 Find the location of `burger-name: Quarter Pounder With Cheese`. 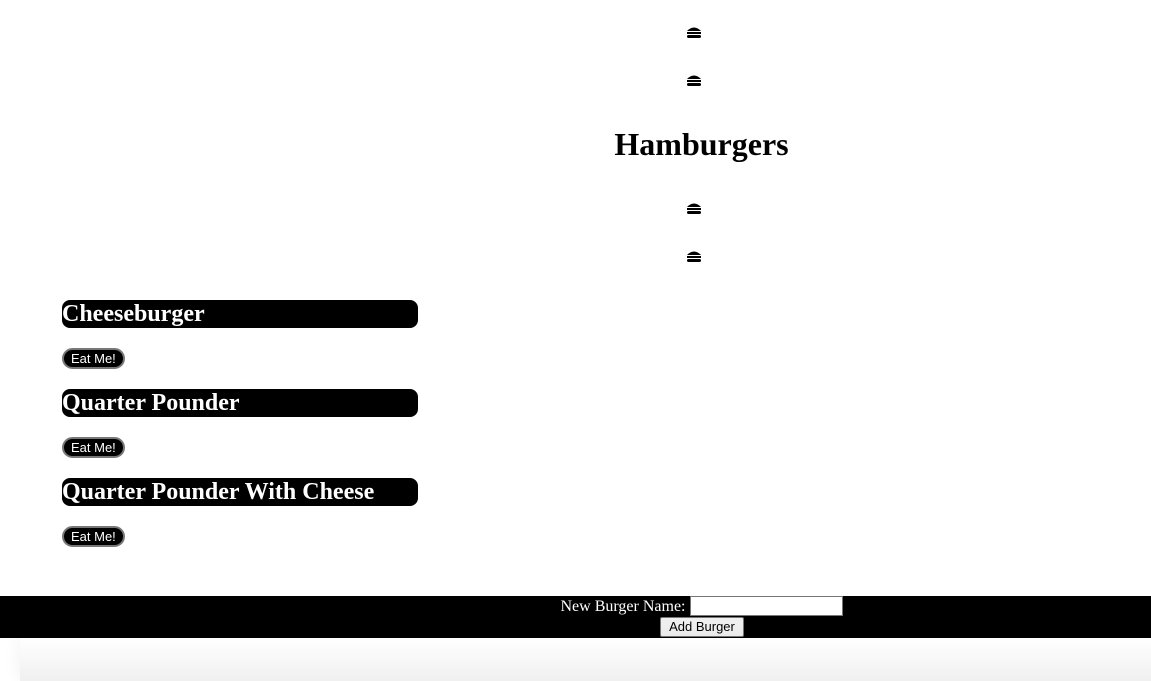

burger-name: Quarter Pounder With Cheese is located at coordinates (240, 492).